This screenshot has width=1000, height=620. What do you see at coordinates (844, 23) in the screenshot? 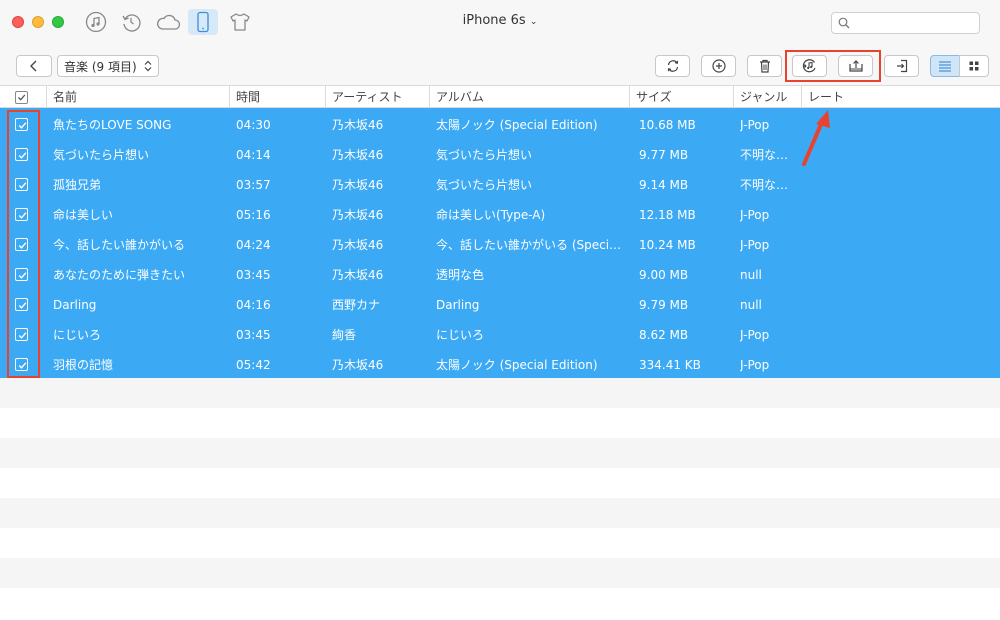
I see `search-icon` at bounding box center [844, 23].